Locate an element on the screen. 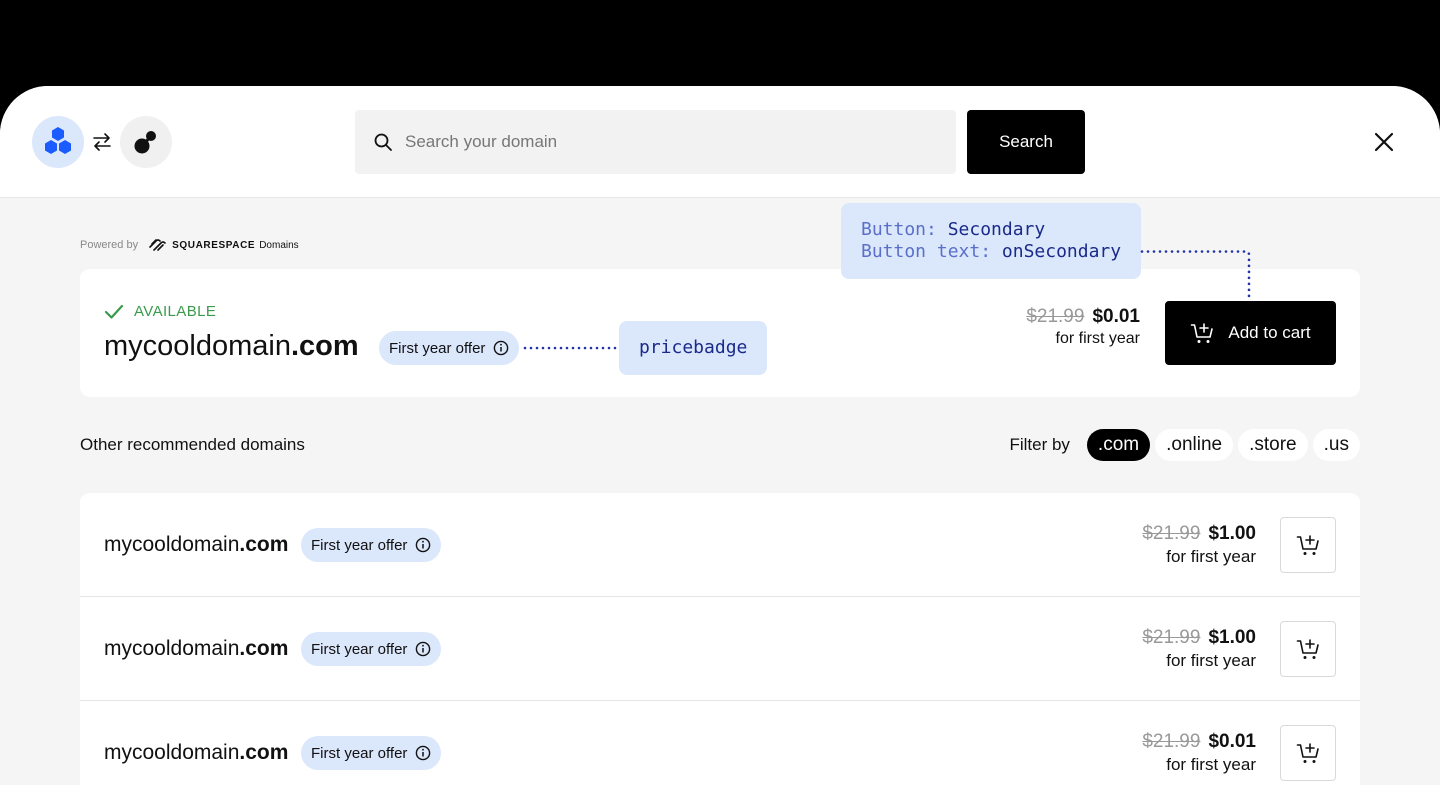 The width and height of the screenshot is (1440, 785). annotation-badge-label: pricebadge is located at coordinates (693, 347).